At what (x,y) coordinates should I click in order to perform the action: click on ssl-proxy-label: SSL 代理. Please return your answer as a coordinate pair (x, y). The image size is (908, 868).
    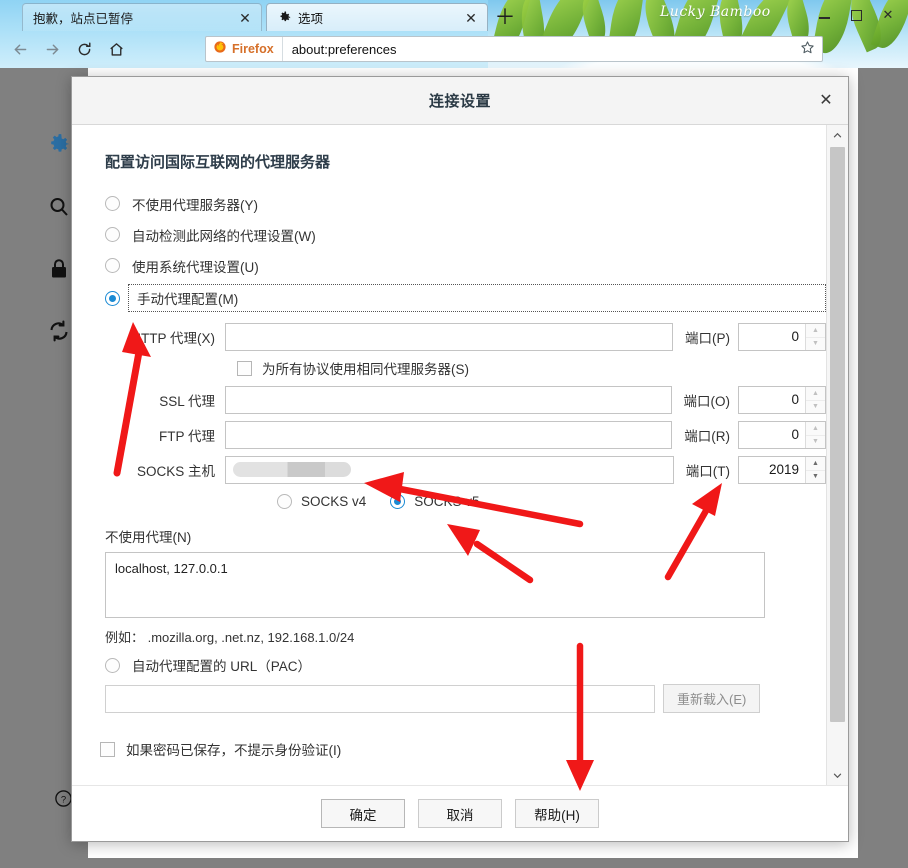
    Looking at the image, I should click on (187, 401).